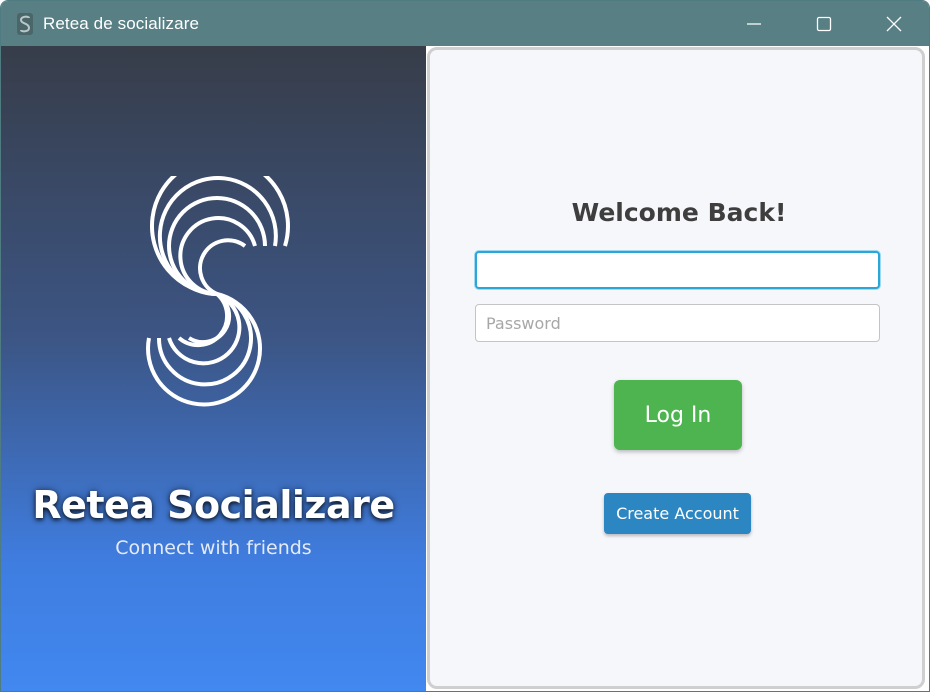 The image size is (930, 692). I want to click on maximize-icon, so click(824, 23).